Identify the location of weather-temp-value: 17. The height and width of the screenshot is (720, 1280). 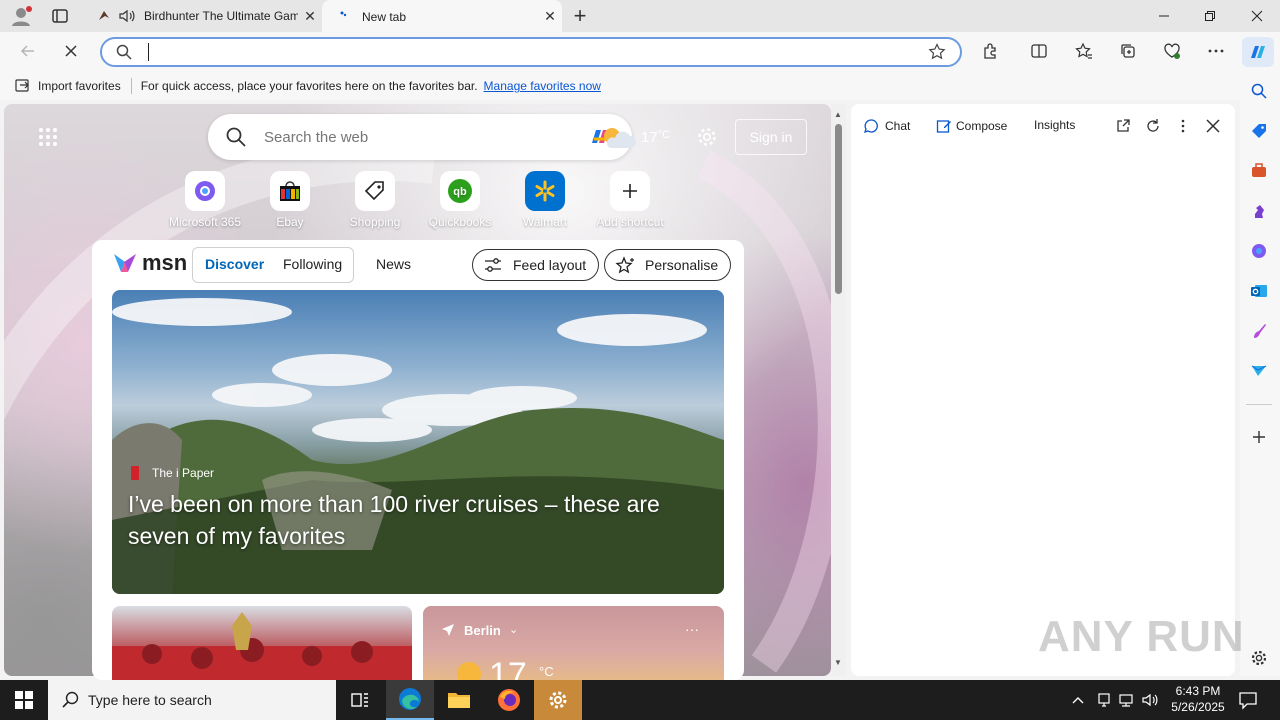
(649, 137).